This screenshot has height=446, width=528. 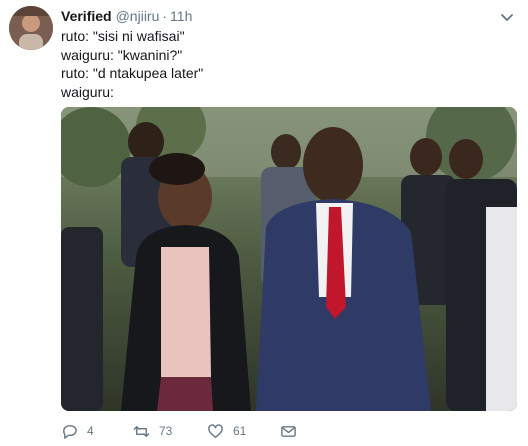 I want to click on reply-button: 4, so click(x=77, y=431).